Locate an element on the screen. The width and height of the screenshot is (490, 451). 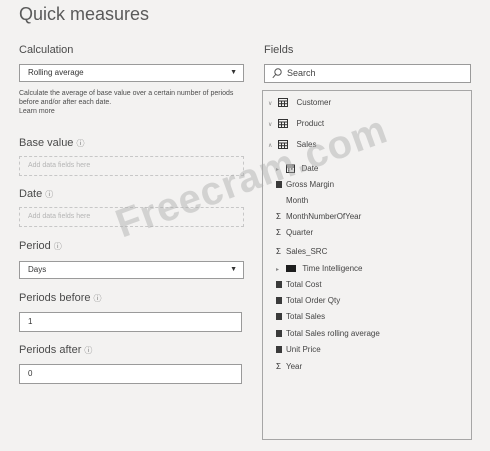
periods-after-input: 0 is located at coordinates (130, 374).